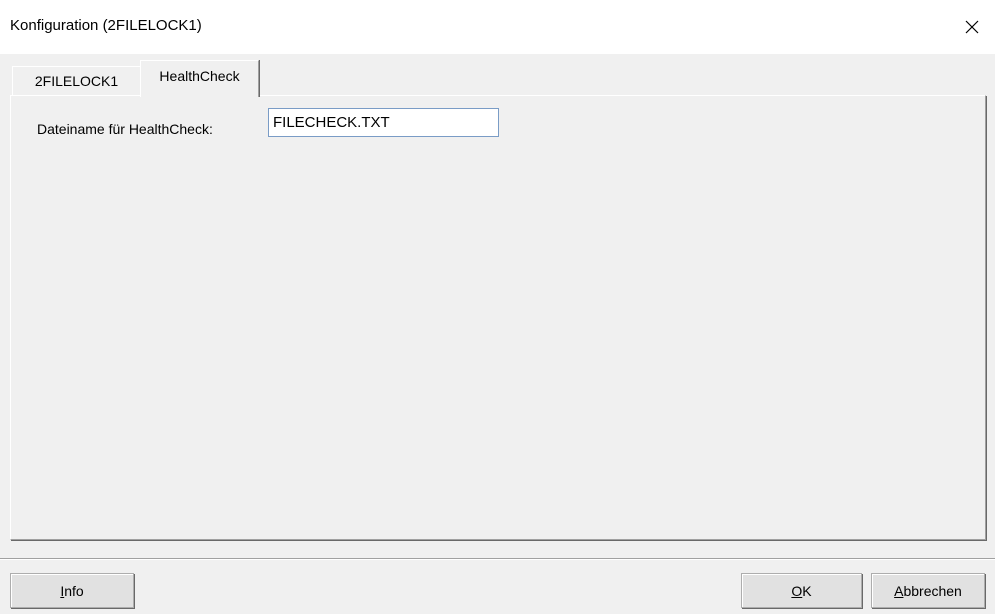  I want to click on close-icon, so click(972, 27).